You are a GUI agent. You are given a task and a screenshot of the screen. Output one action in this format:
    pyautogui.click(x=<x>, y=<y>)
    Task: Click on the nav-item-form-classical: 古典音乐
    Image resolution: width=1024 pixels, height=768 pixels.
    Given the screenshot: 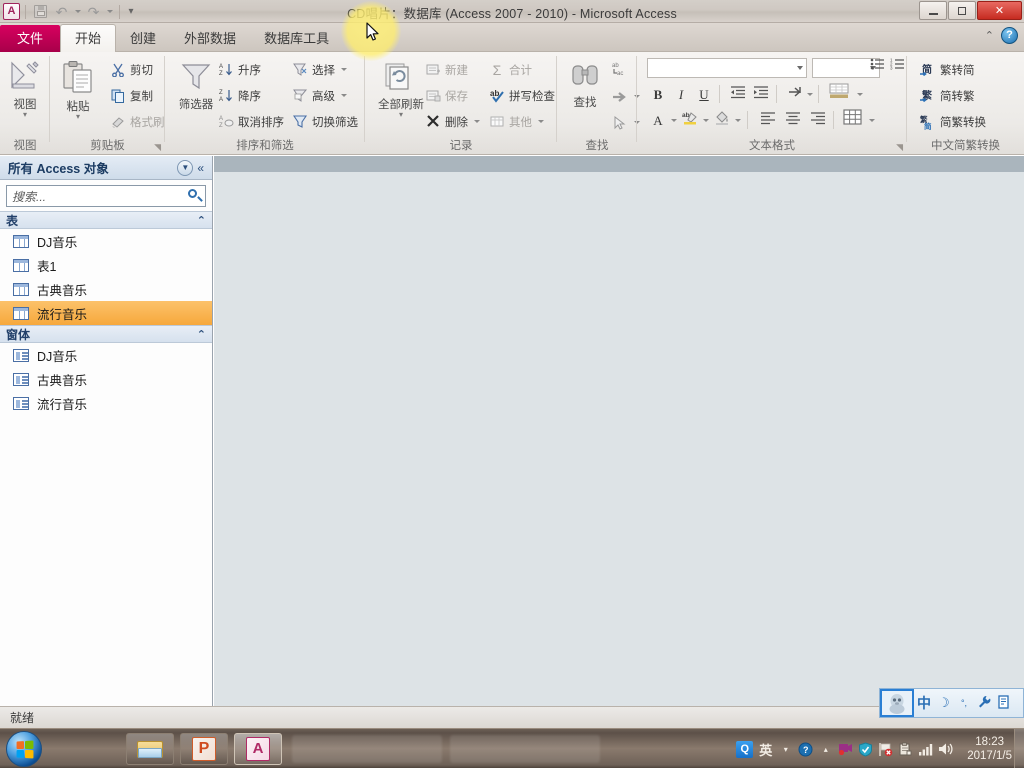 What is the action you would take?
    pyautogui.click(x=106, y=379)
    